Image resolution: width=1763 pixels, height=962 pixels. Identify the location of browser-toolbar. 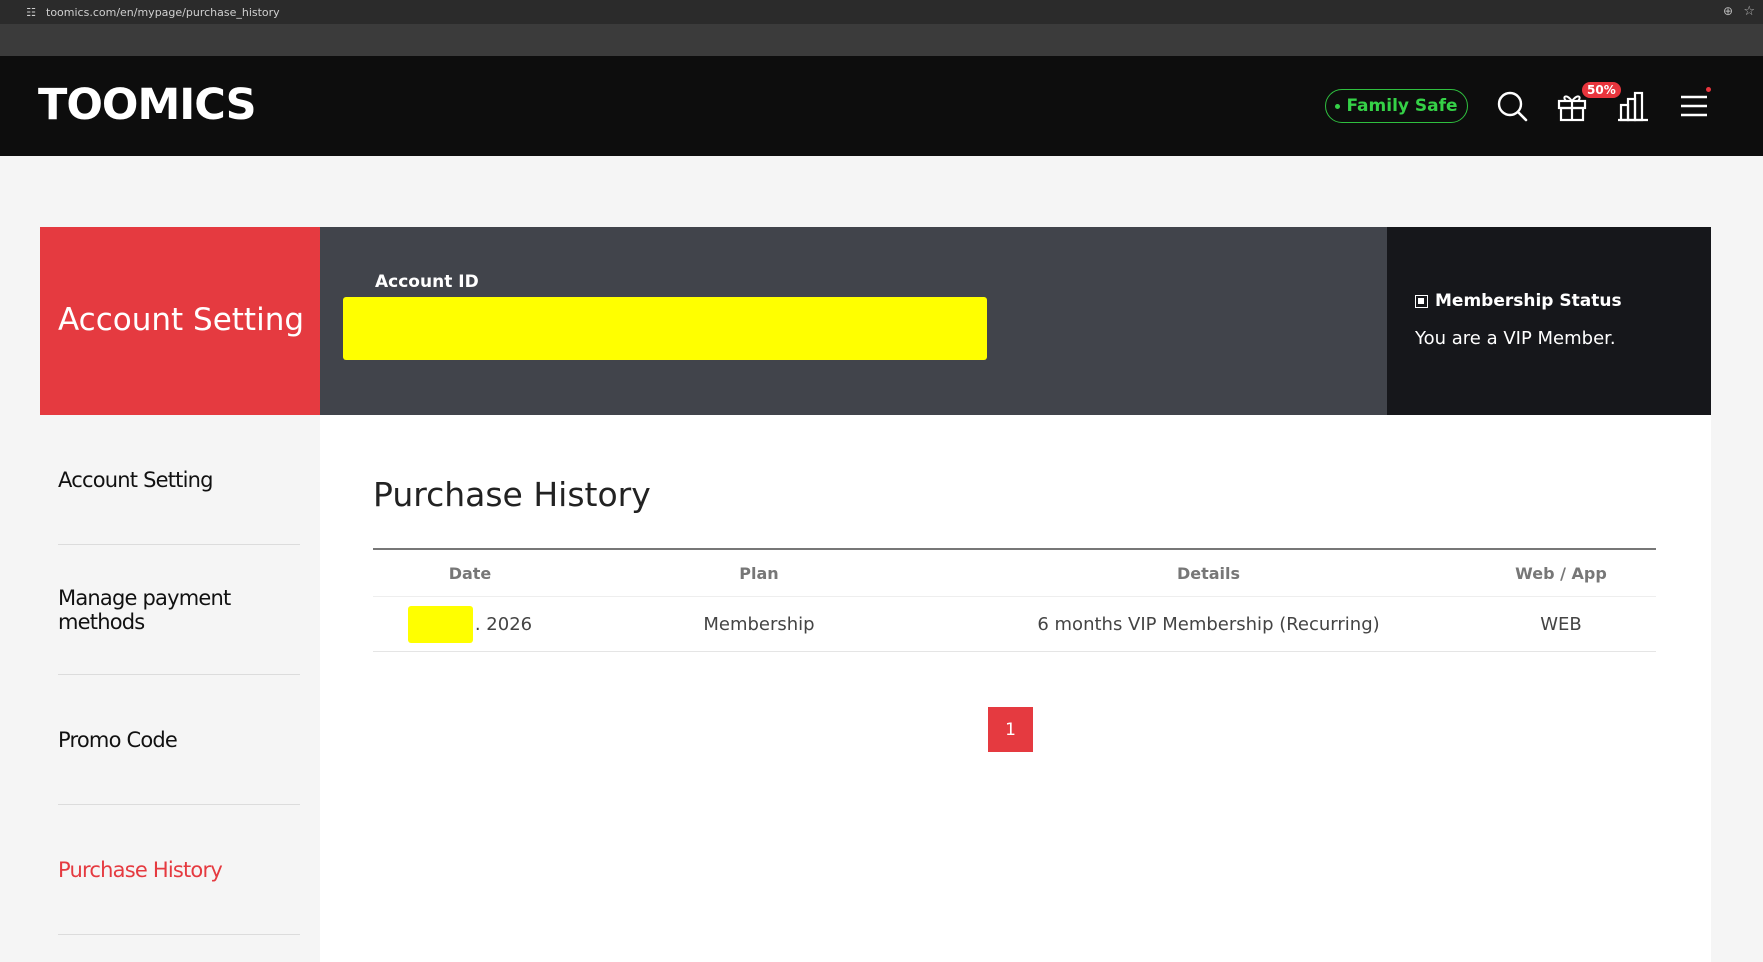
(881, 40).